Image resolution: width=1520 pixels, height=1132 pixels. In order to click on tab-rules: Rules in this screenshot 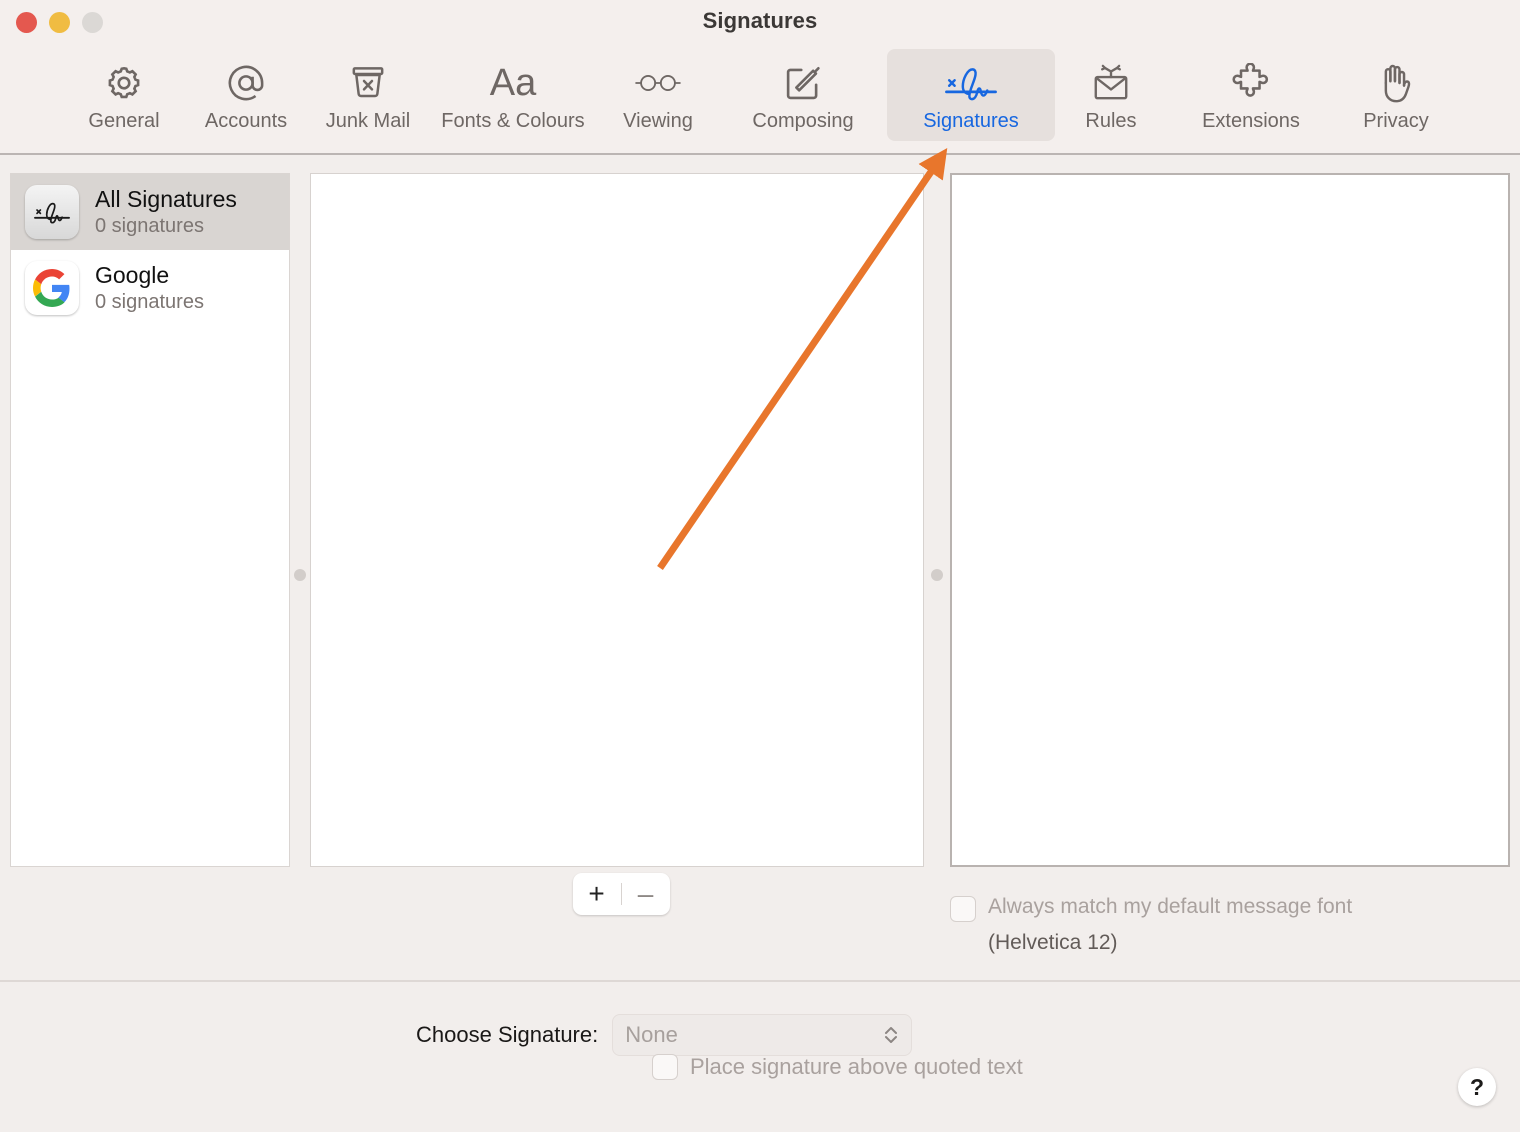, I will do `click(1111, 95)`.